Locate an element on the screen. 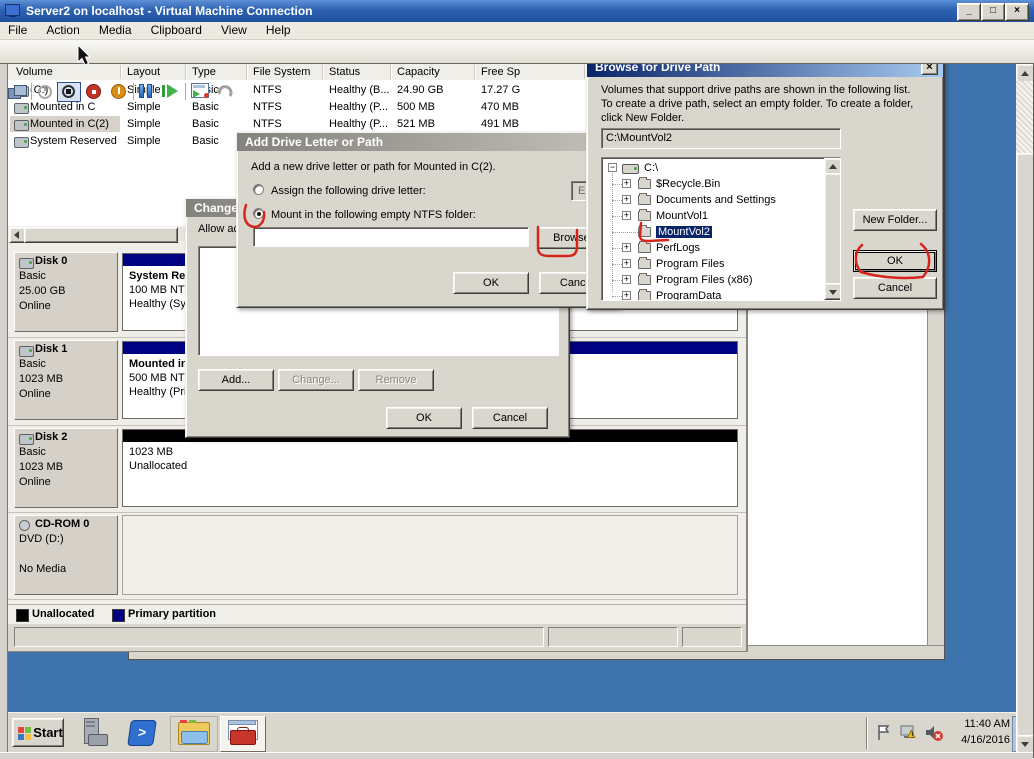  vmconnect-toolbar is located at coordinates (517, 71).